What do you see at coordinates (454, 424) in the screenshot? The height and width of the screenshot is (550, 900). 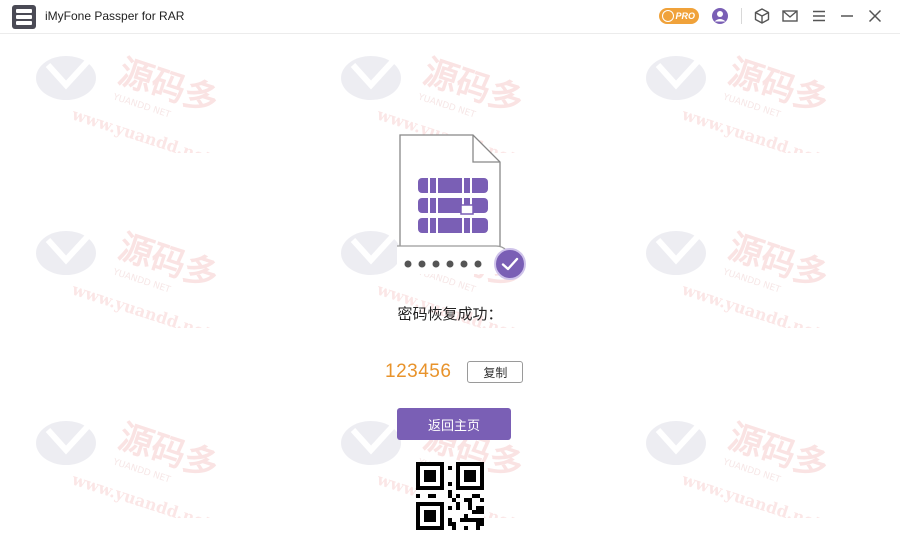 I see `back-to-home-button: 返回主页` at bounding box center [454, 424].